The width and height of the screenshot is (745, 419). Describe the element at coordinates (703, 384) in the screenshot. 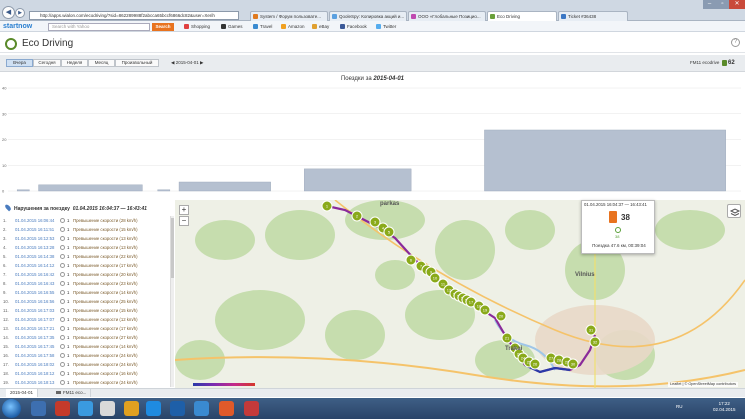

I see `map-attribution: Leaflet | © OpenStreetMap contributors` at that location.